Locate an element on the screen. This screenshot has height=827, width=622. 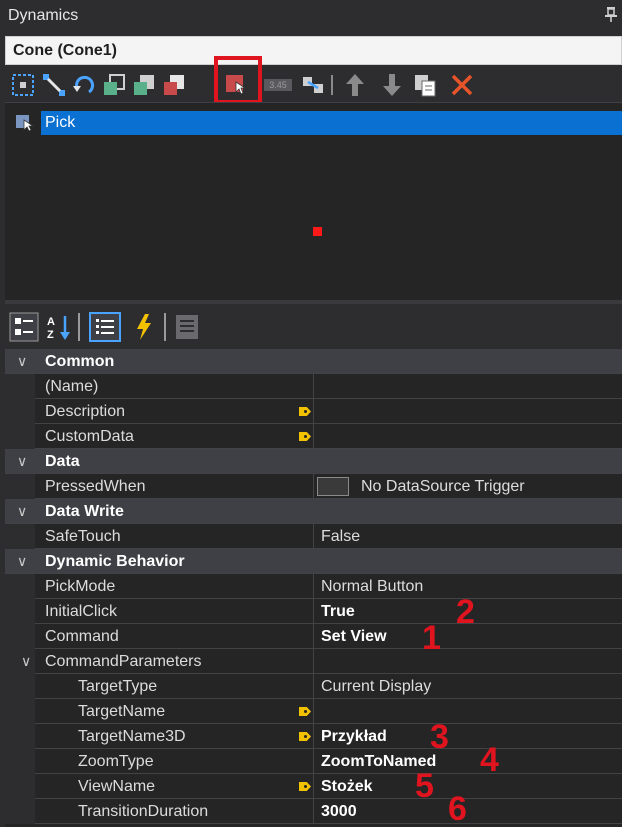
svg-text: A is located at coordinates (51, 322).